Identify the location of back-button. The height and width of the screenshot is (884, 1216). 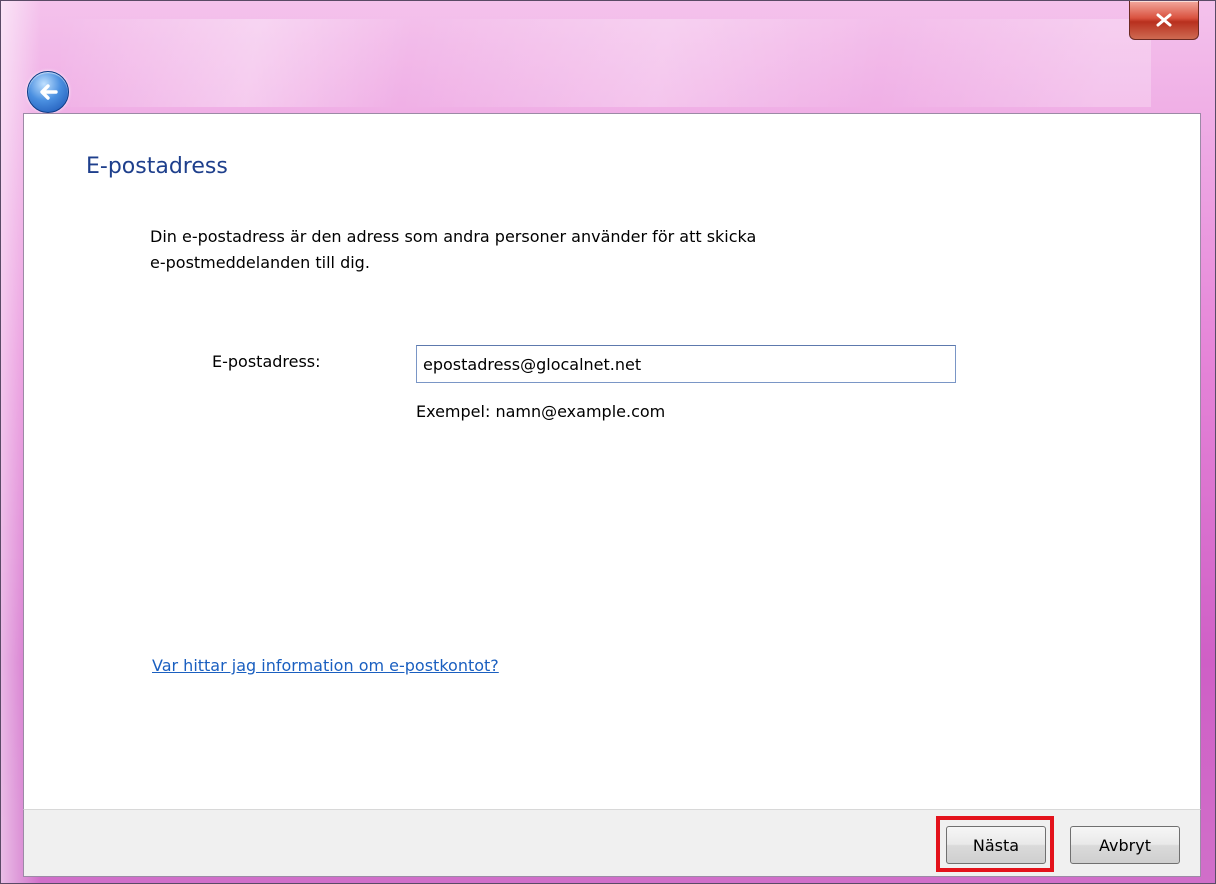
(48, 92).